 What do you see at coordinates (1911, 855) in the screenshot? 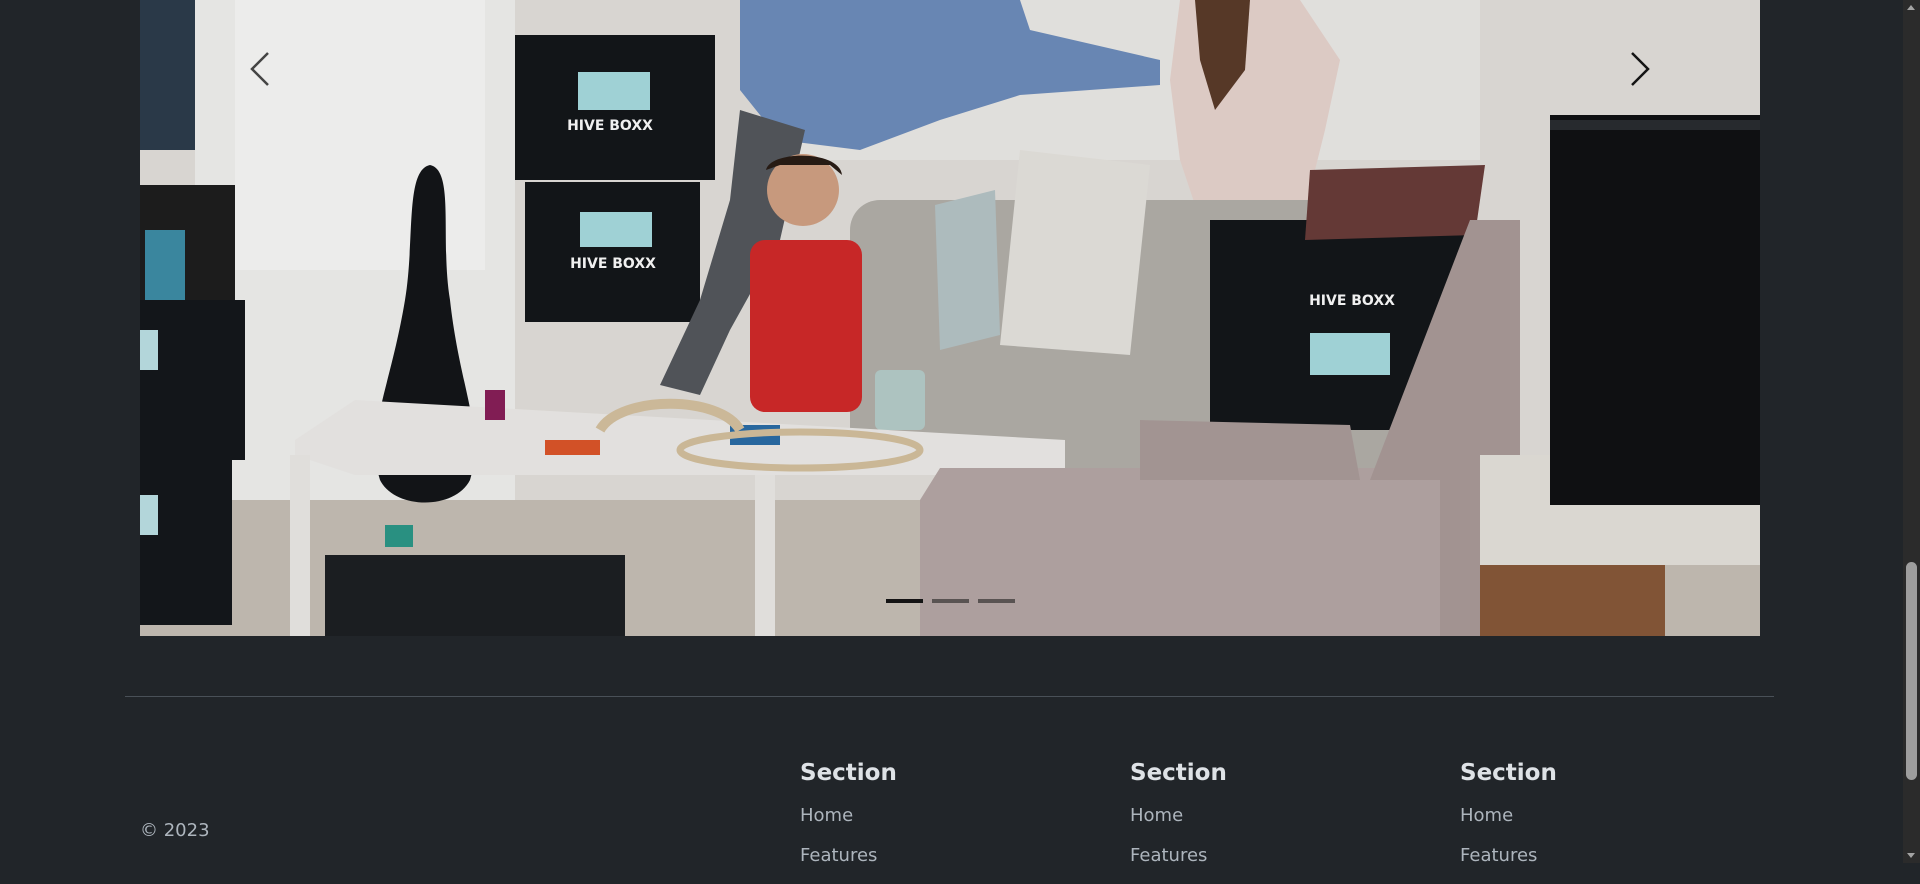
I see `scroll-down-arrow-icon` at bounding box center [1911, 855].